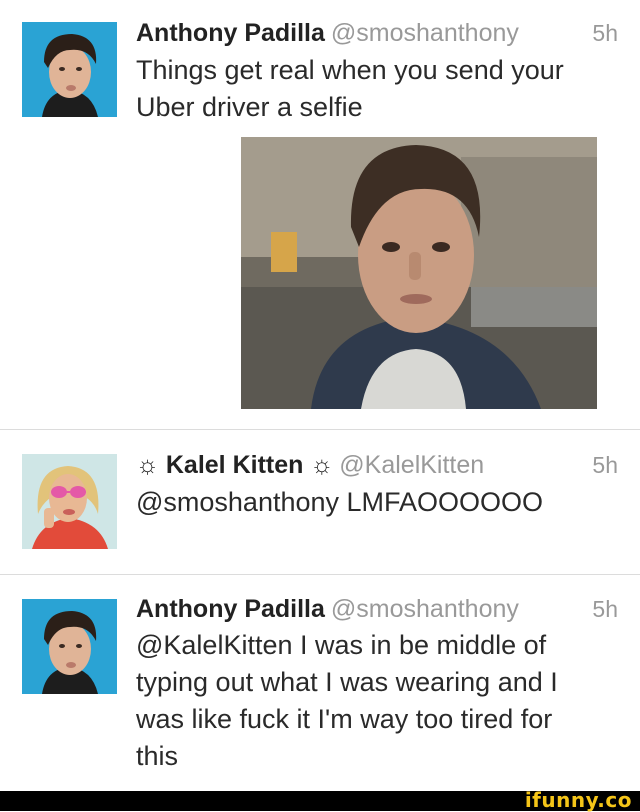  I want to click on watermark-logo: ifunny.co, so click(578, 800).